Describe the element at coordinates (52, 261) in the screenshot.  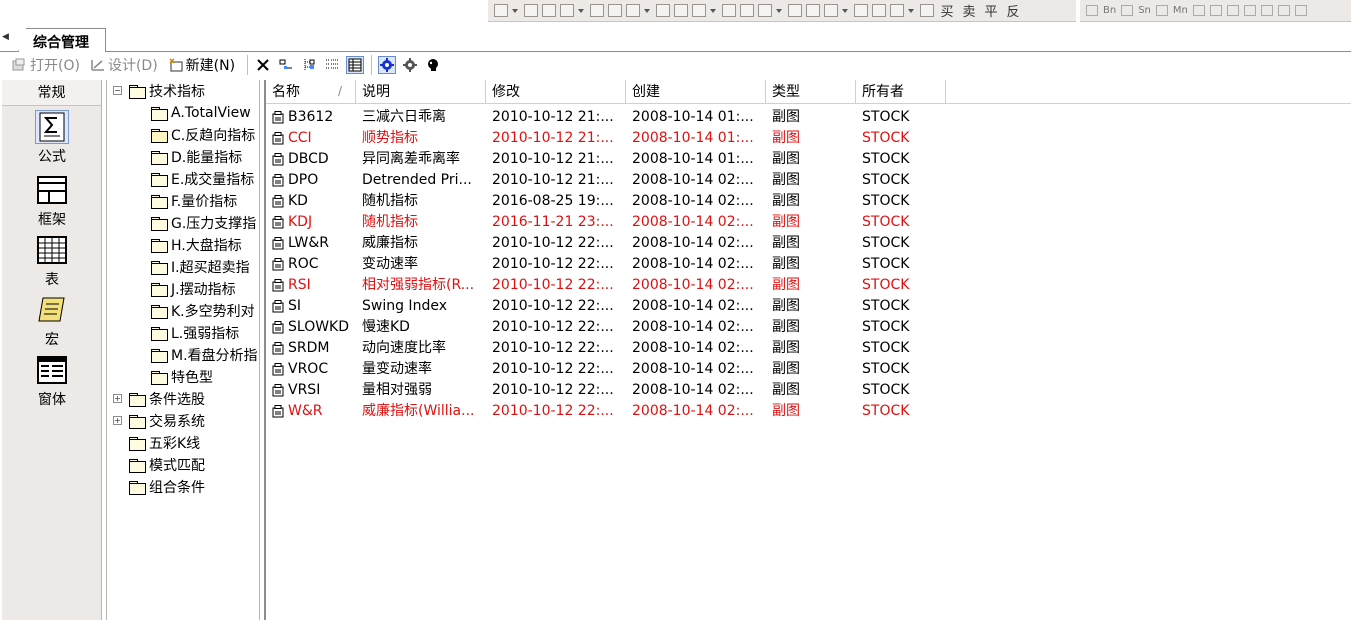
I see `category-item-table: 表` at that location.